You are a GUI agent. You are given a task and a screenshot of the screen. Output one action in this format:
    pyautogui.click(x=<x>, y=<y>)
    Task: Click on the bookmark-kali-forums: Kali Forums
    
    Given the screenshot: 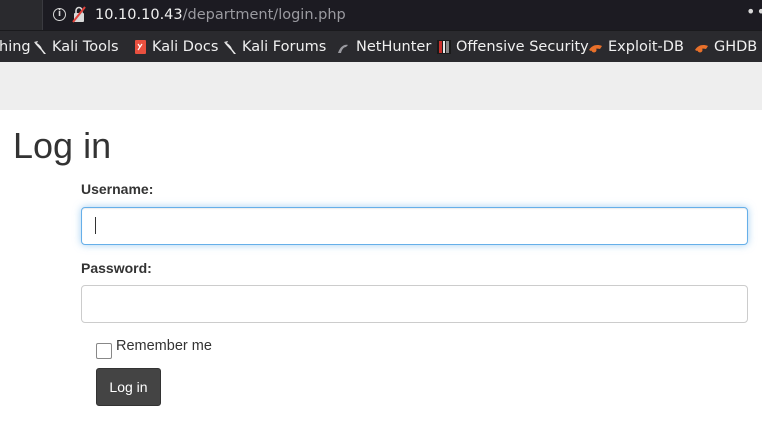 What is the action you would take?
    pyautogui.click(x=274, y=46)
    